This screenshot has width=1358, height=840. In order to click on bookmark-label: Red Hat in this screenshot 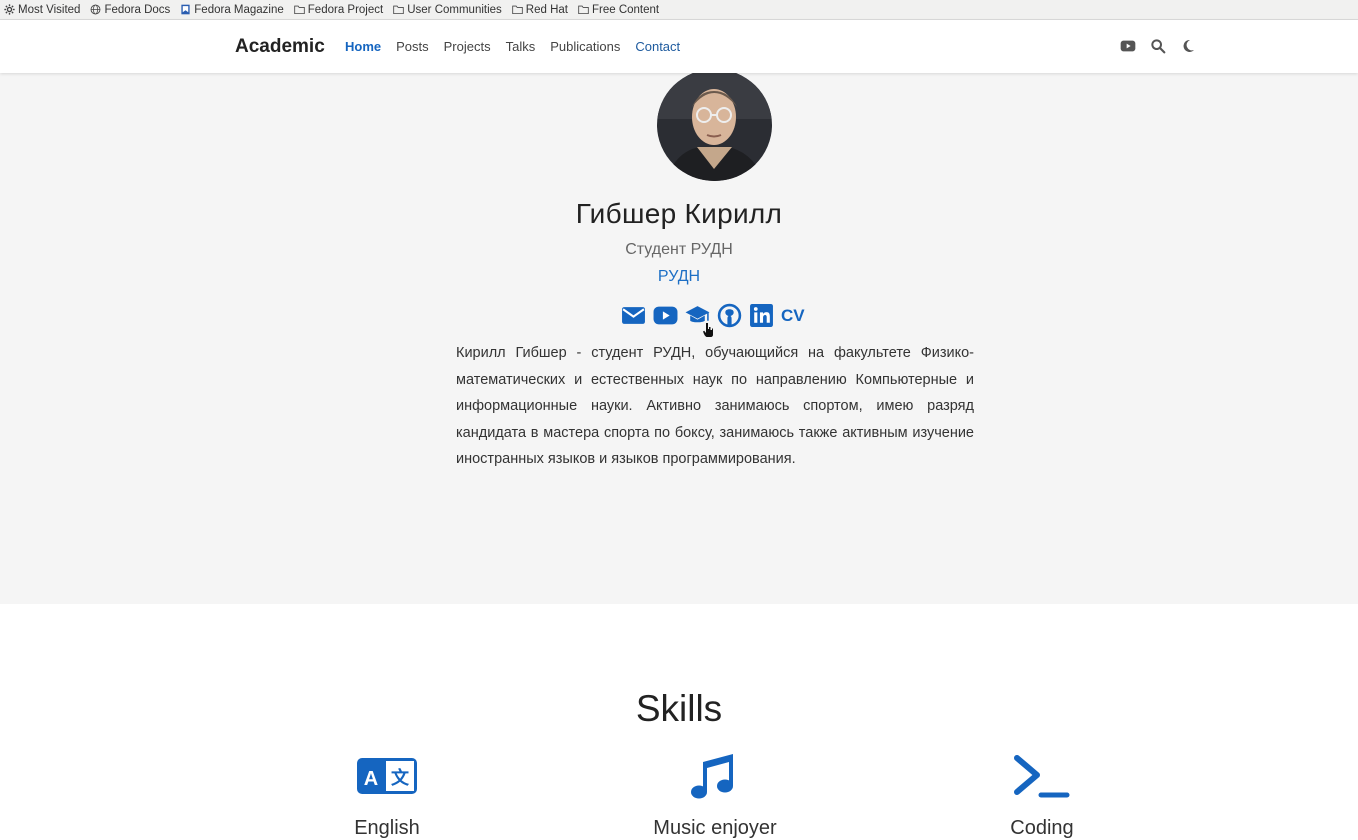, I will do `click(546, 9)`.